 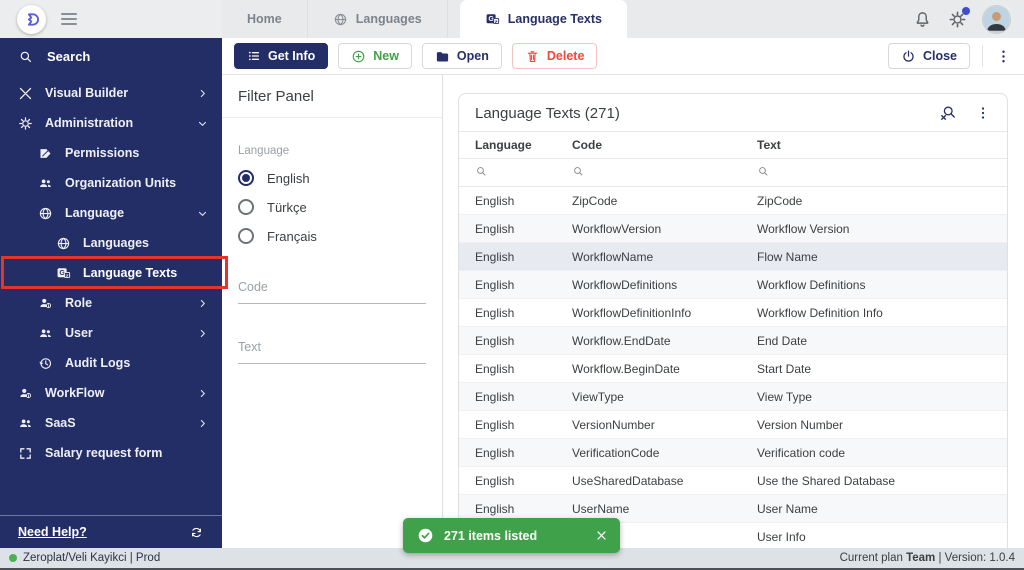 I want to click on table-row: English VersionNumber Version Number, so click(x=733, y=425).